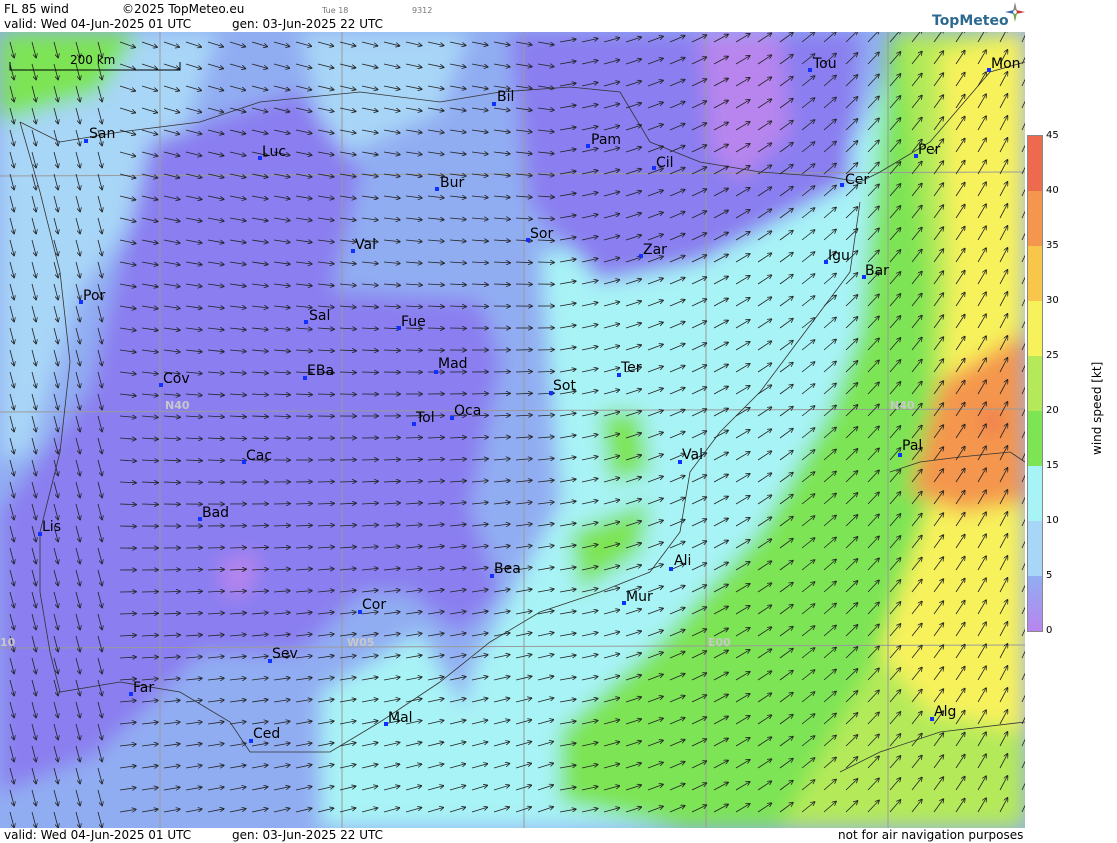  I want to click on city-marker: Sot, so click(562, 386).